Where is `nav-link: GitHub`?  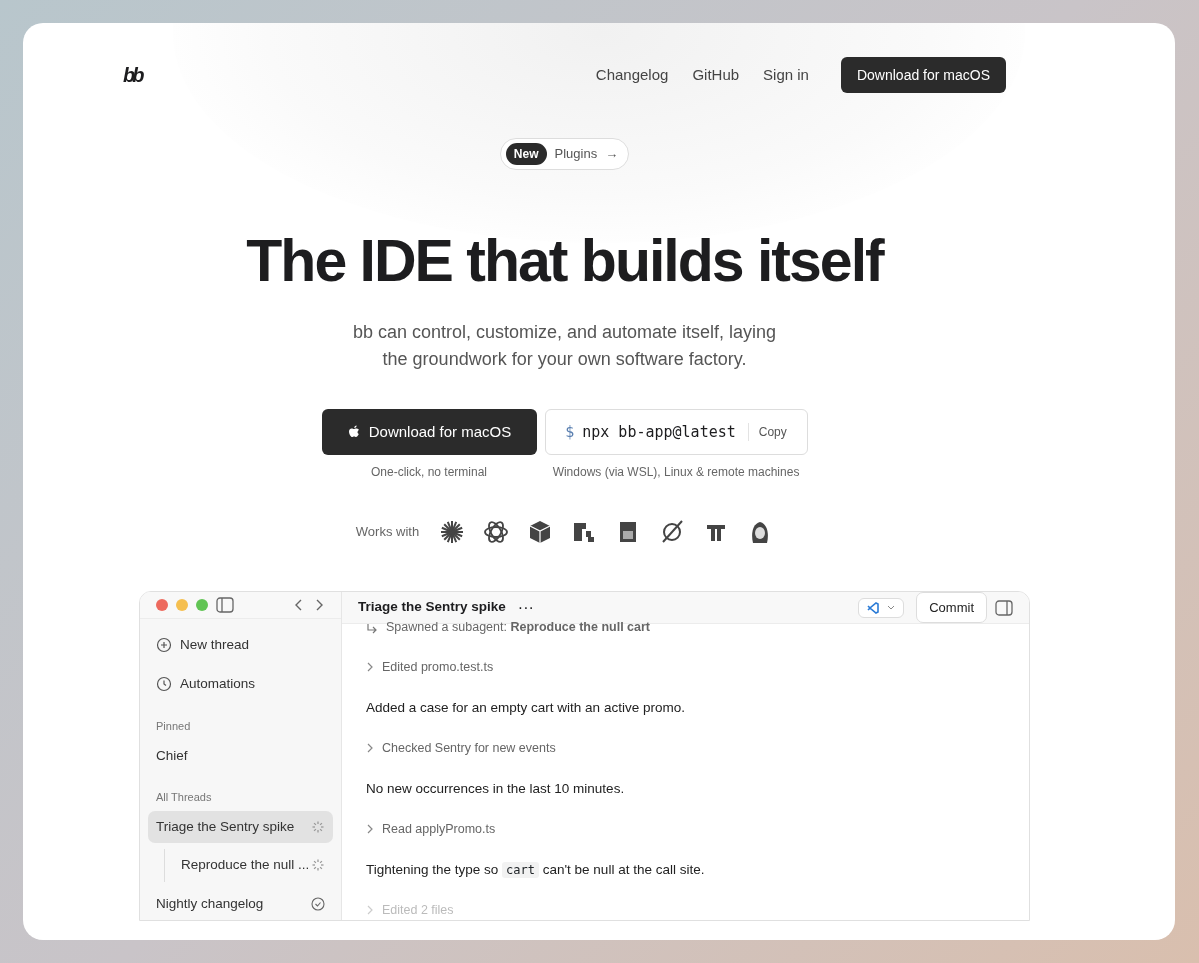 nav-link: GitHub is located at coordinates (716, 75).